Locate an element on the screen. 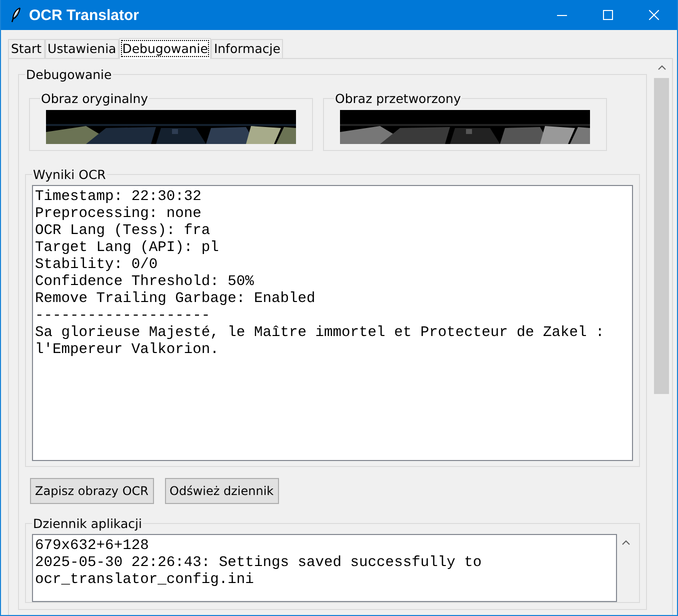  text-line: Stability: 0/0 is located at coordinates (97, 265).